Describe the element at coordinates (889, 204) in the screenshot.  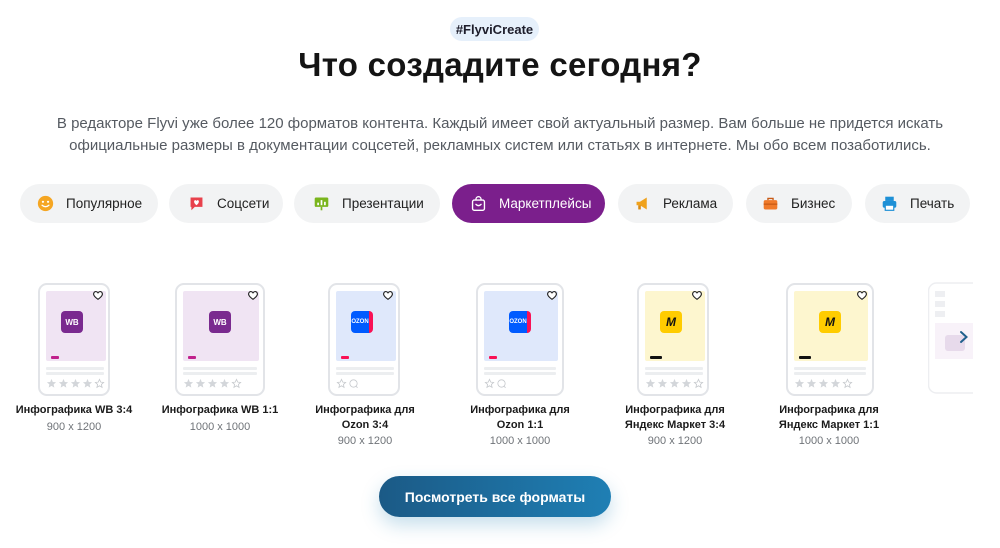
I see `printer-icon` at that location.